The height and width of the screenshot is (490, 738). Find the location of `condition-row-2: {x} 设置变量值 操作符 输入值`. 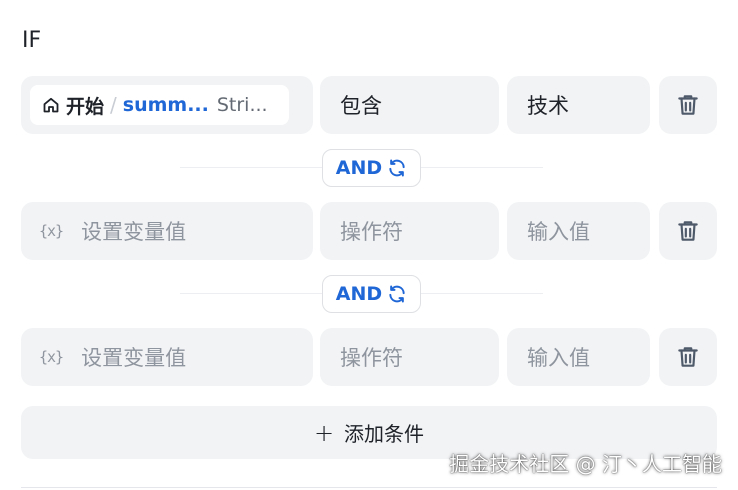

condition-row-2: {x} 设置变量值 操作符 输入值 is located at coordinates (369, 231).